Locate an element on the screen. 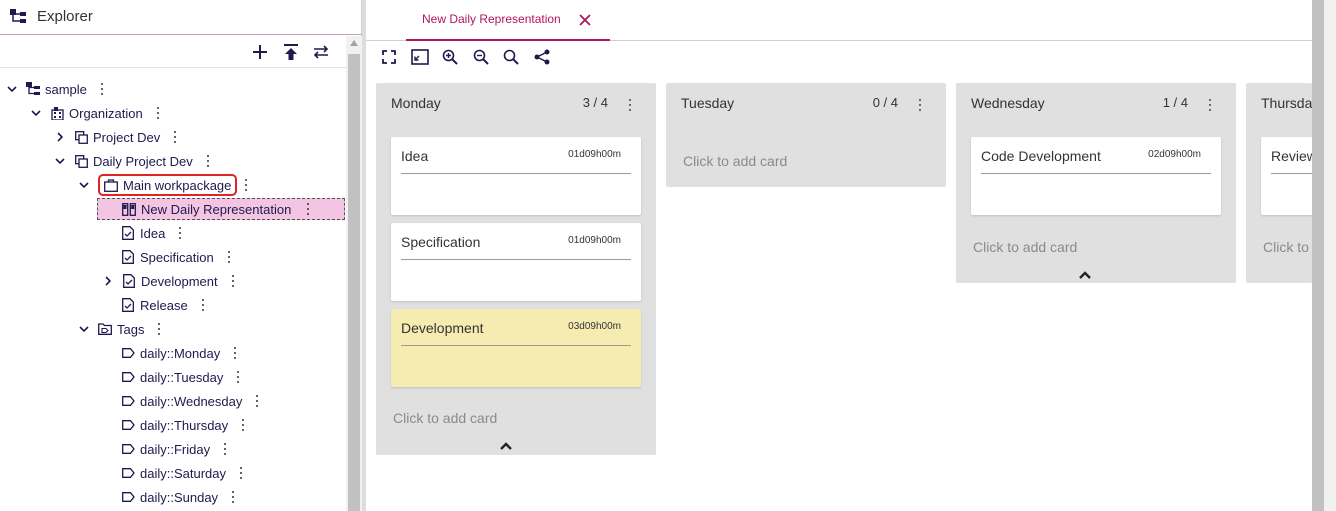  tree-item-tag-monday: daily::Monday is located at coordinates (179, 353).